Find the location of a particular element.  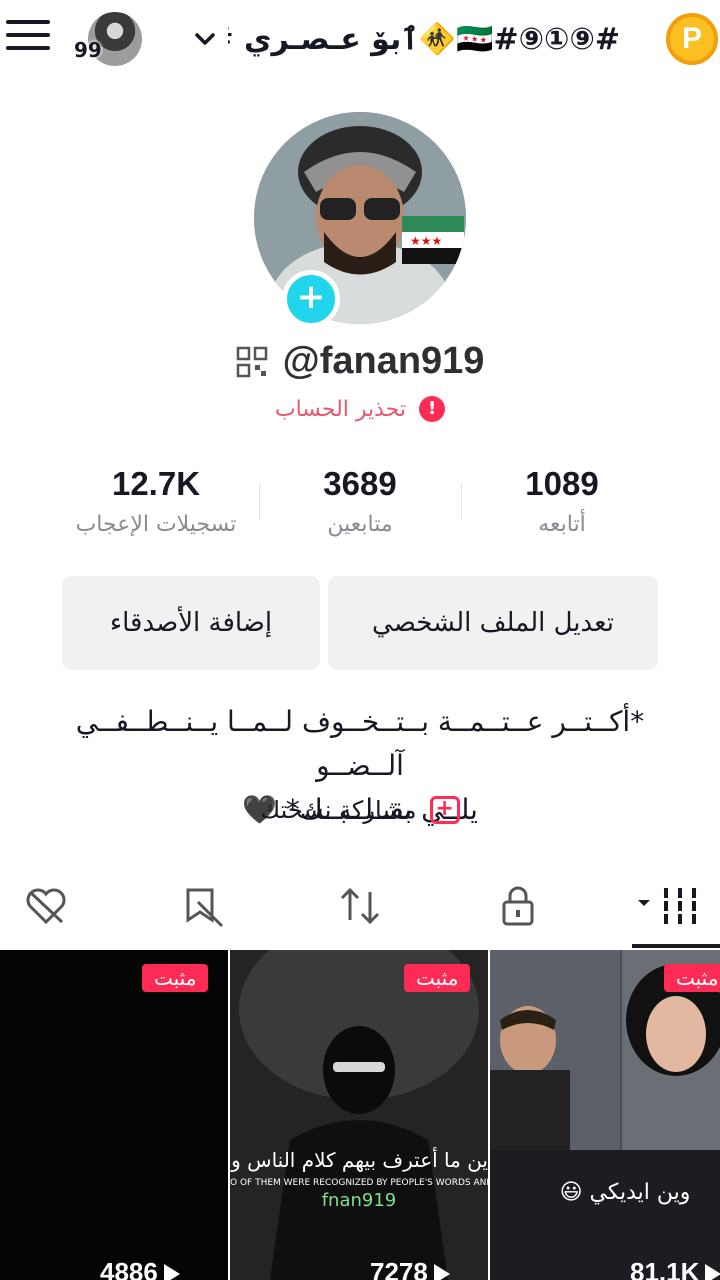

view-count: 7278 is located at coordinates (410, 1268).